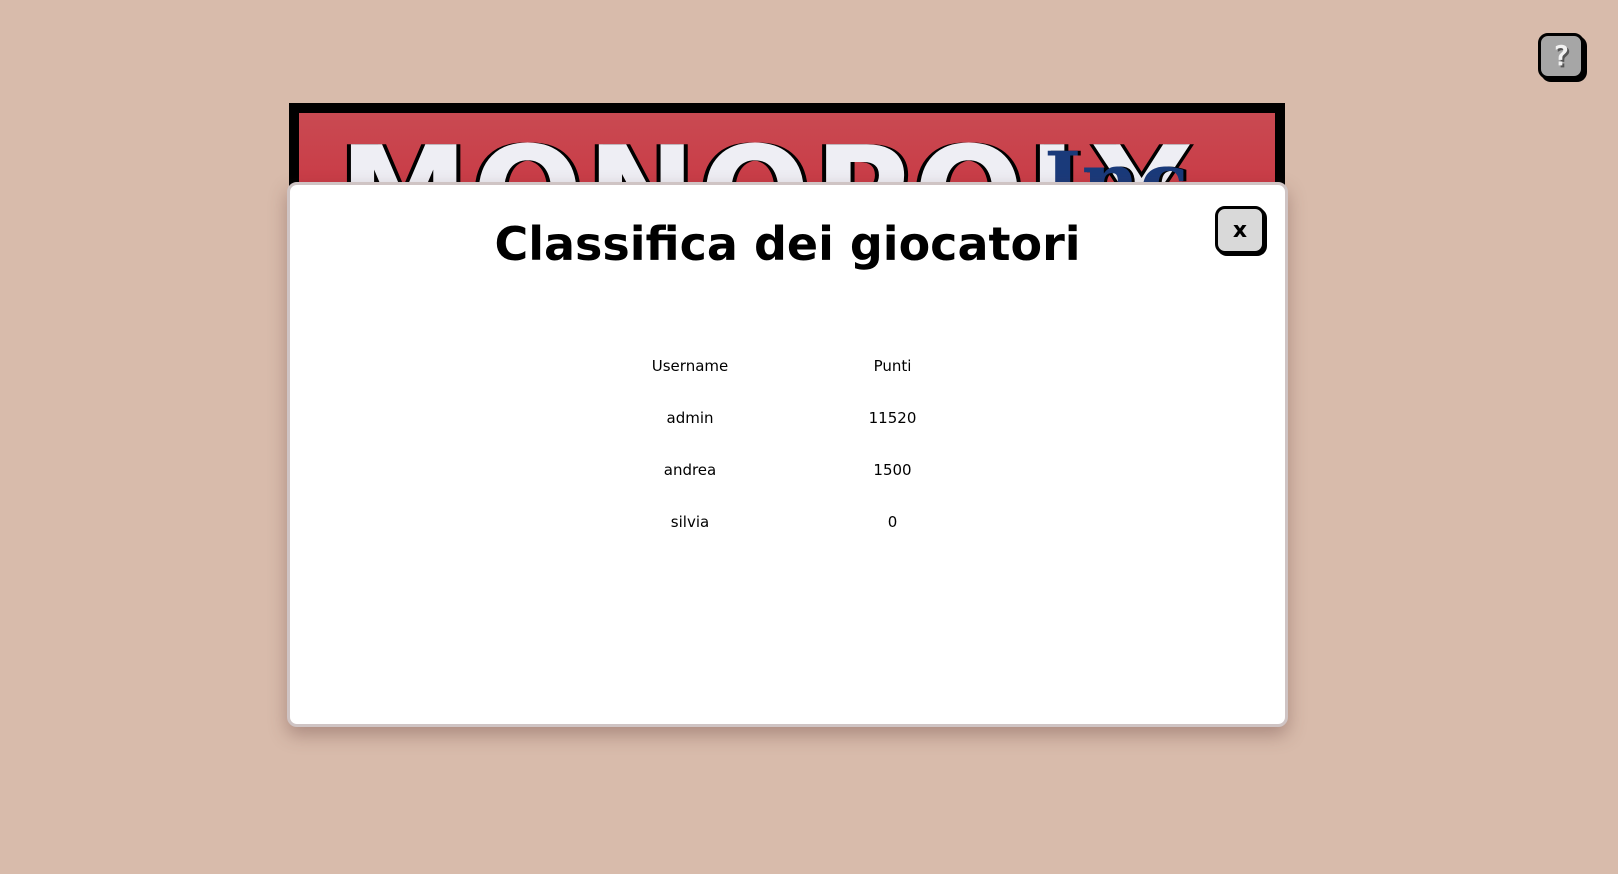 This screenshot has width=1618, height=874. What do you see at coordinates (892, 470) in the screenshot?
I see `points-cell: 1500` at bounding box center [892, 470].